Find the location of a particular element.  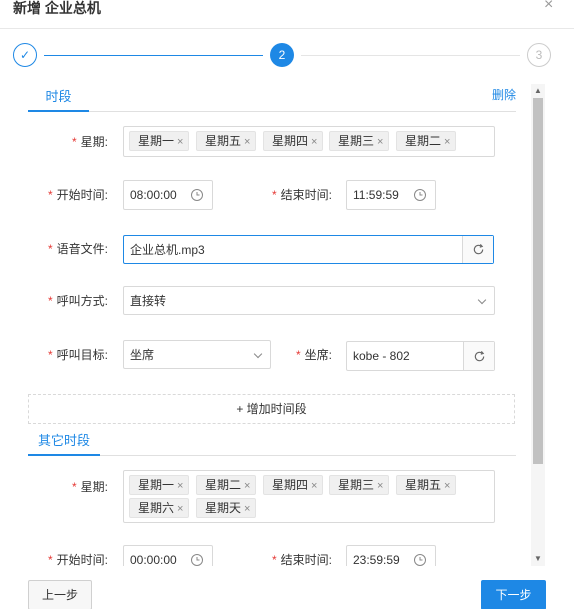

end-time-value: 11:59:59 is located at coordinates (376, 195).